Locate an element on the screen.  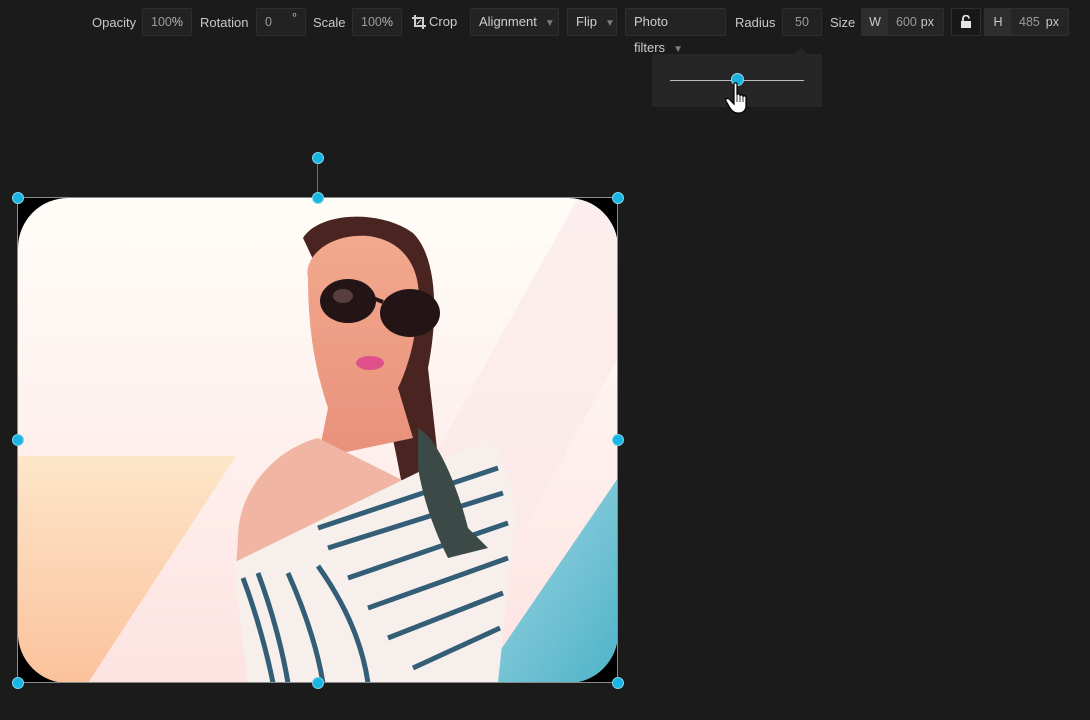
opacity-label: Opacity is located at coordinates (114, 22).